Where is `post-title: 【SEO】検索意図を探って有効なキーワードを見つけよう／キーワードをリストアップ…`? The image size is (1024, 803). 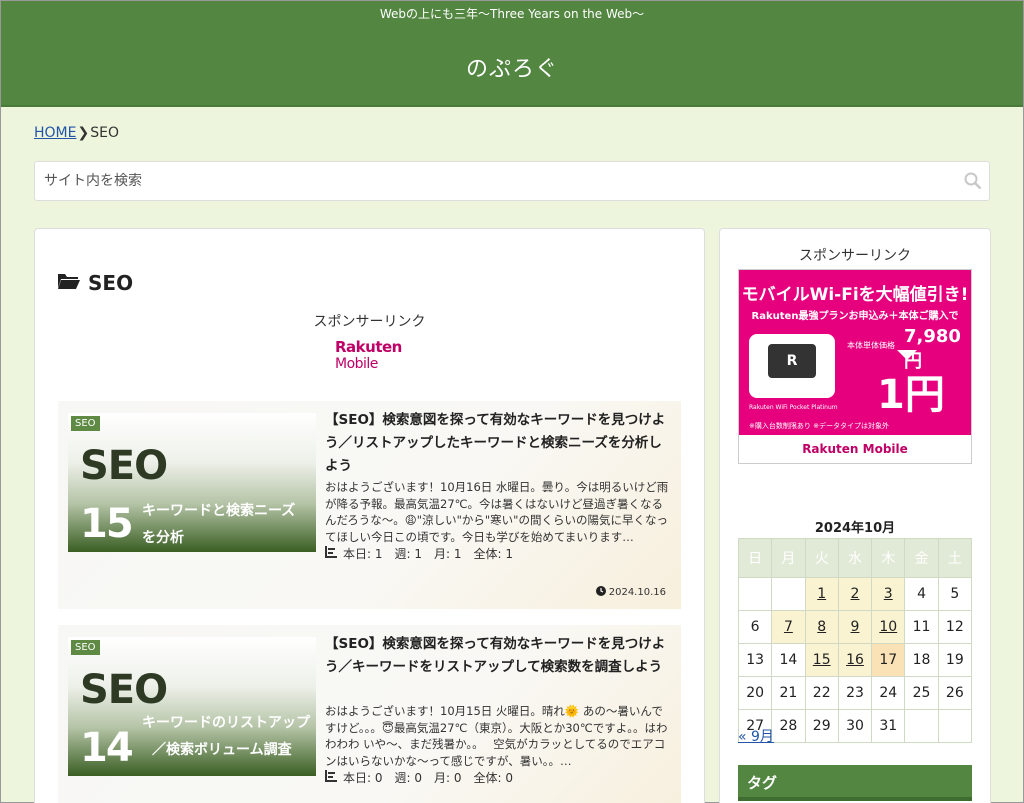
post-title: 【SEO】検索意図を探って有効なキーワードを見つけよう／キーワードをリストアップ… is located at coordinates (497, 656).